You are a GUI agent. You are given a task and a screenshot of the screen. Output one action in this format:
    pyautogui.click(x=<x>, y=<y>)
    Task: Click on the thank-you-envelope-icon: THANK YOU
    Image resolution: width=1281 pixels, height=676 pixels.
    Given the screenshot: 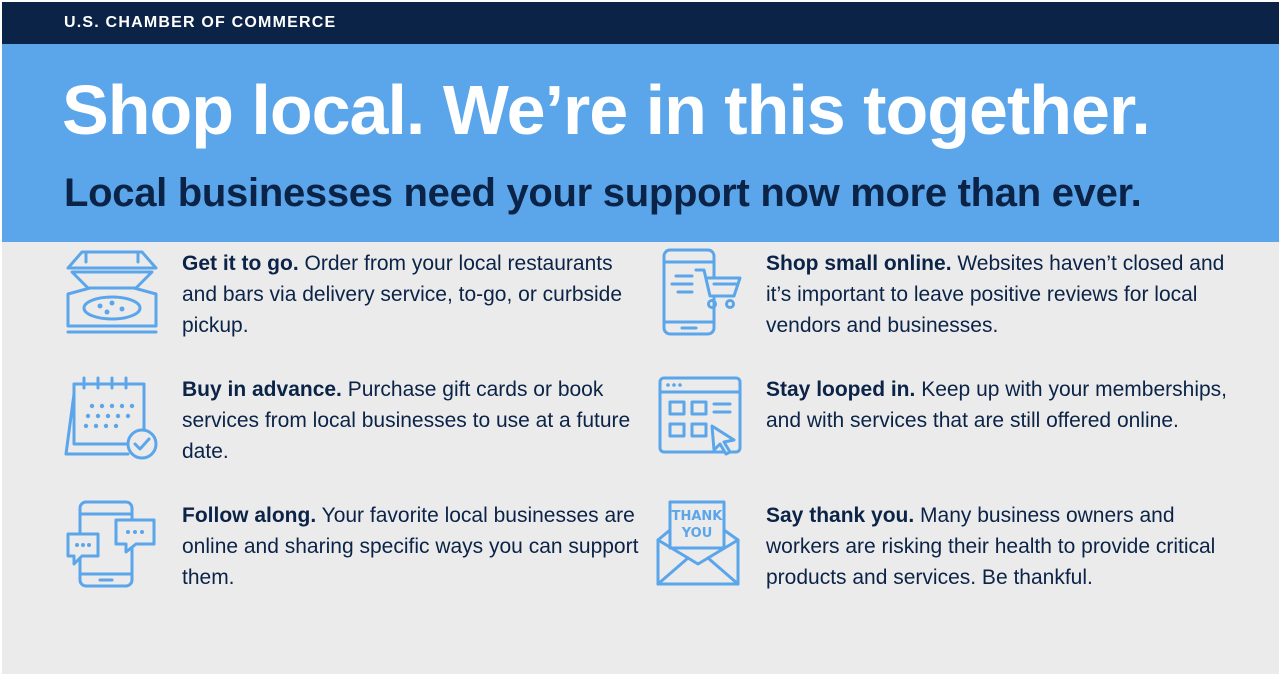 What is the action you would take?
    pyautogui.click(x=696, y=545)
    